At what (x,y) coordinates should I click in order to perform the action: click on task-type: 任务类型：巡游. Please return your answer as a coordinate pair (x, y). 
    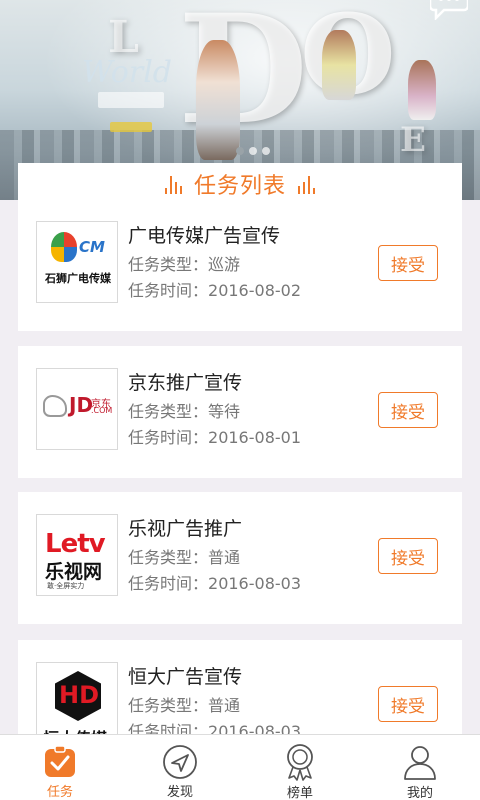
    Looking at the image, I should click on (184, 263).